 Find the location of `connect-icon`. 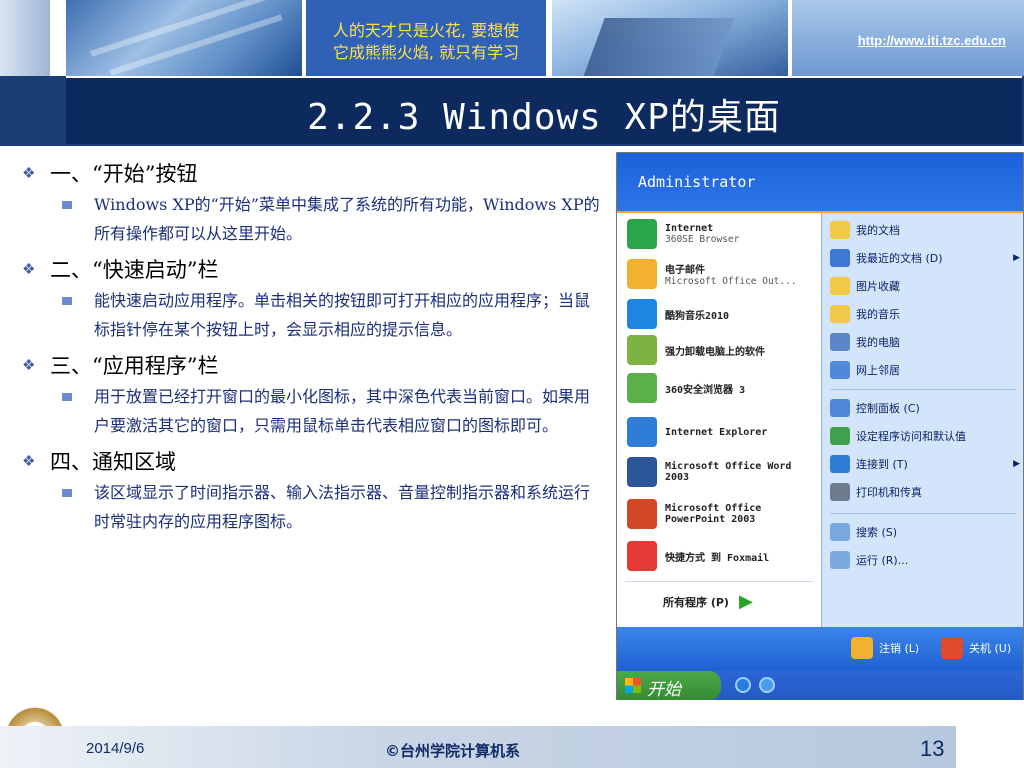

connect-icon is located at coordinates (840, 464).